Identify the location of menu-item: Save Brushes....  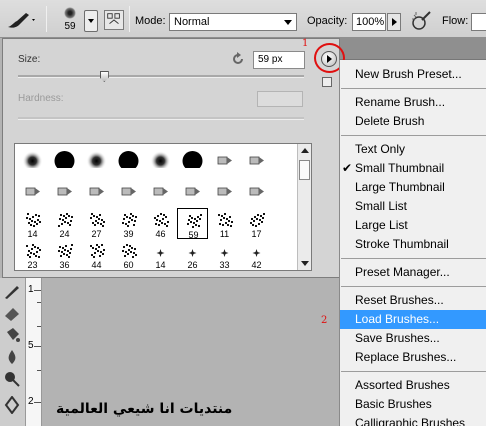
(413, 338).